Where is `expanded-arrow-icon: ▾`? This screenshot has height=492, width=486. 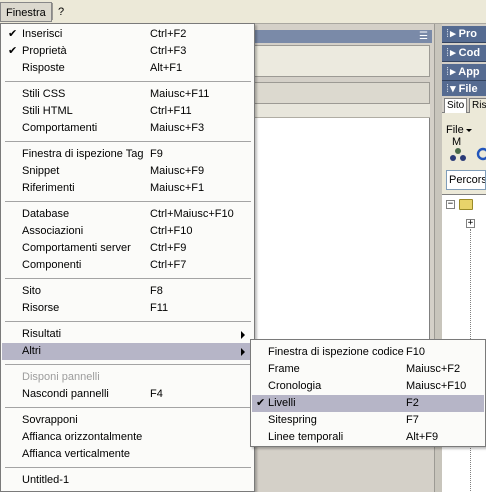 expanded-arrow-icon: ▾ is located at coordinates (453, 89).